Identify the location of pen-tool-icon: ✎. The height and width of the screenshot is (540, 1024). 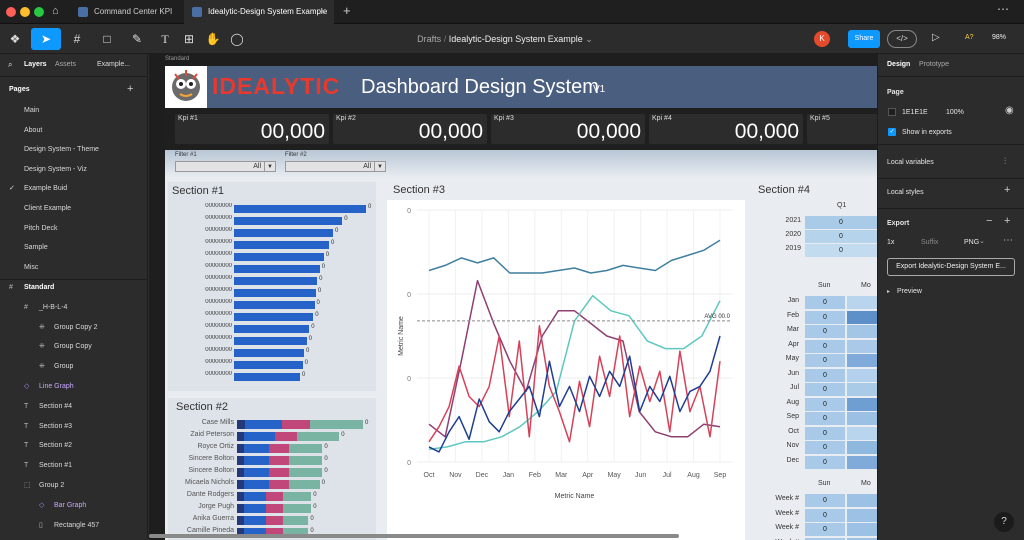
(137, 39).